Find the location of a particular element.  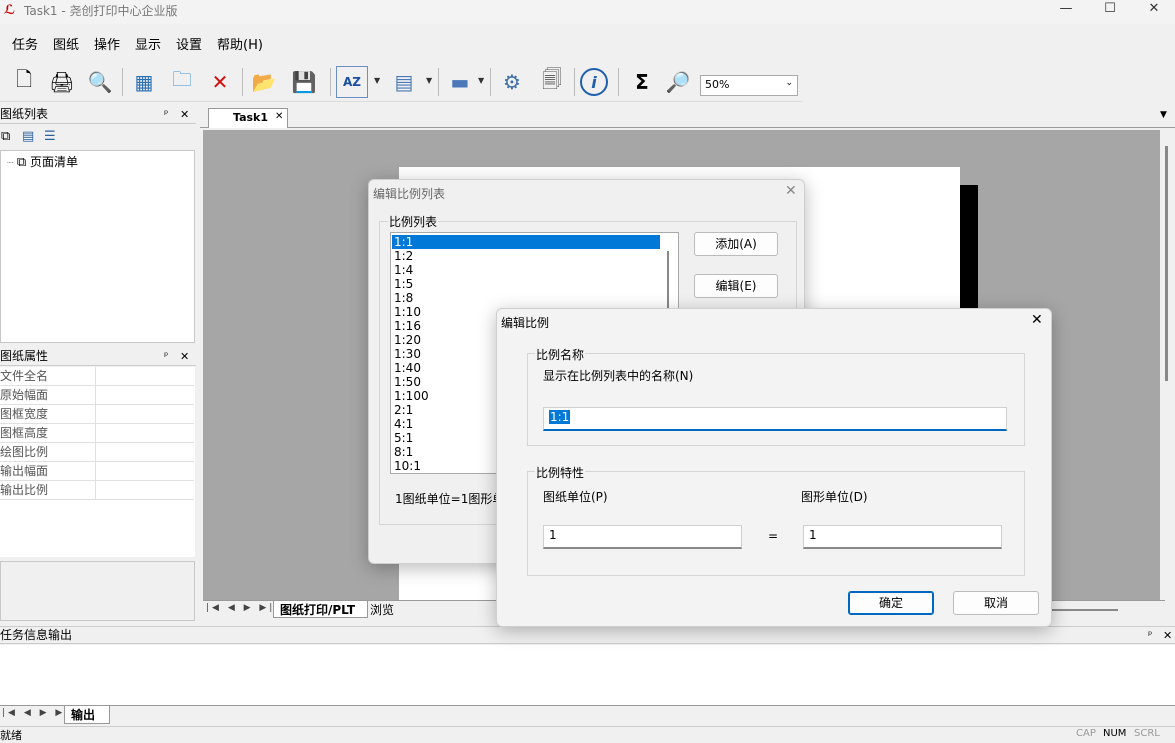

prop-label: 文件全名 is located at coordinates (24, 376).